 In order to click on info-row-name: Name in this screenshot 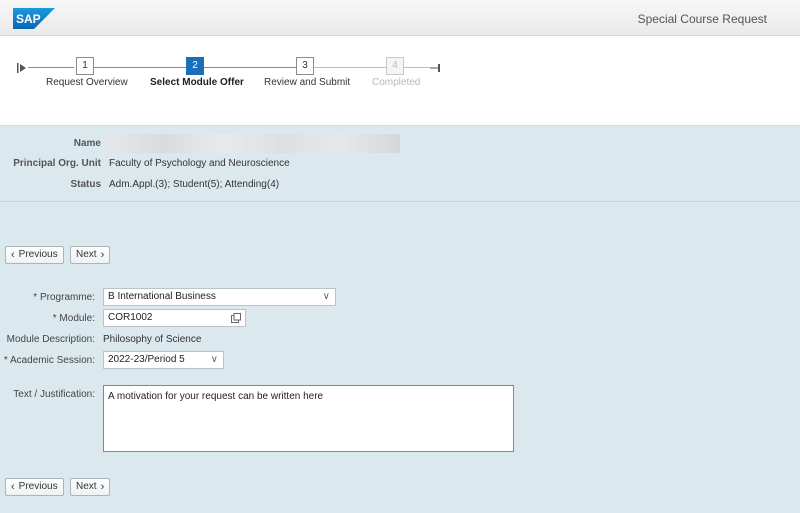, I will do `click(400, 144)`.